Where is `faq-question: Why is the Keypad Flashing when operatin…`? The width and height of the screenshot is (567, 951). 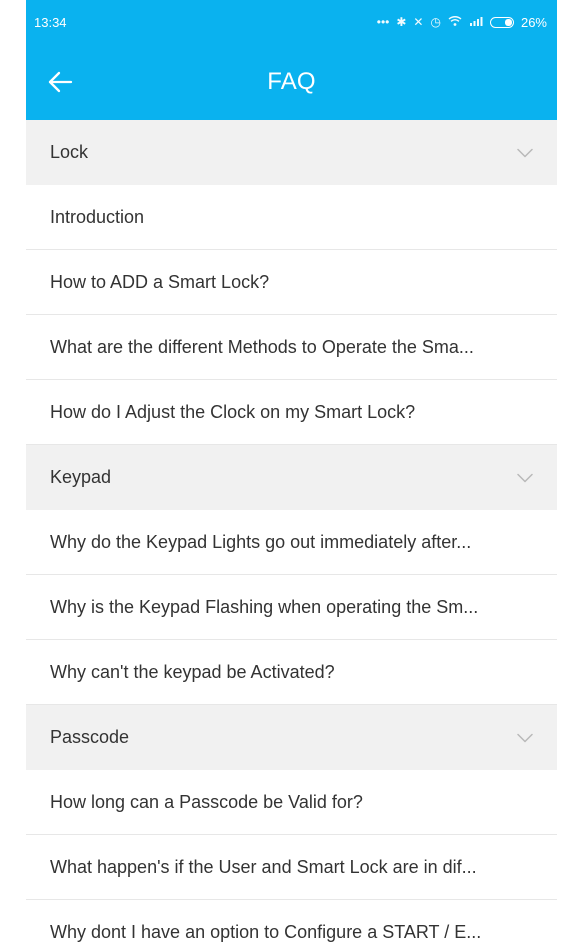
faq-question: Why is the Keypad Flashing when operatin… is located at coordinates (291, 607).